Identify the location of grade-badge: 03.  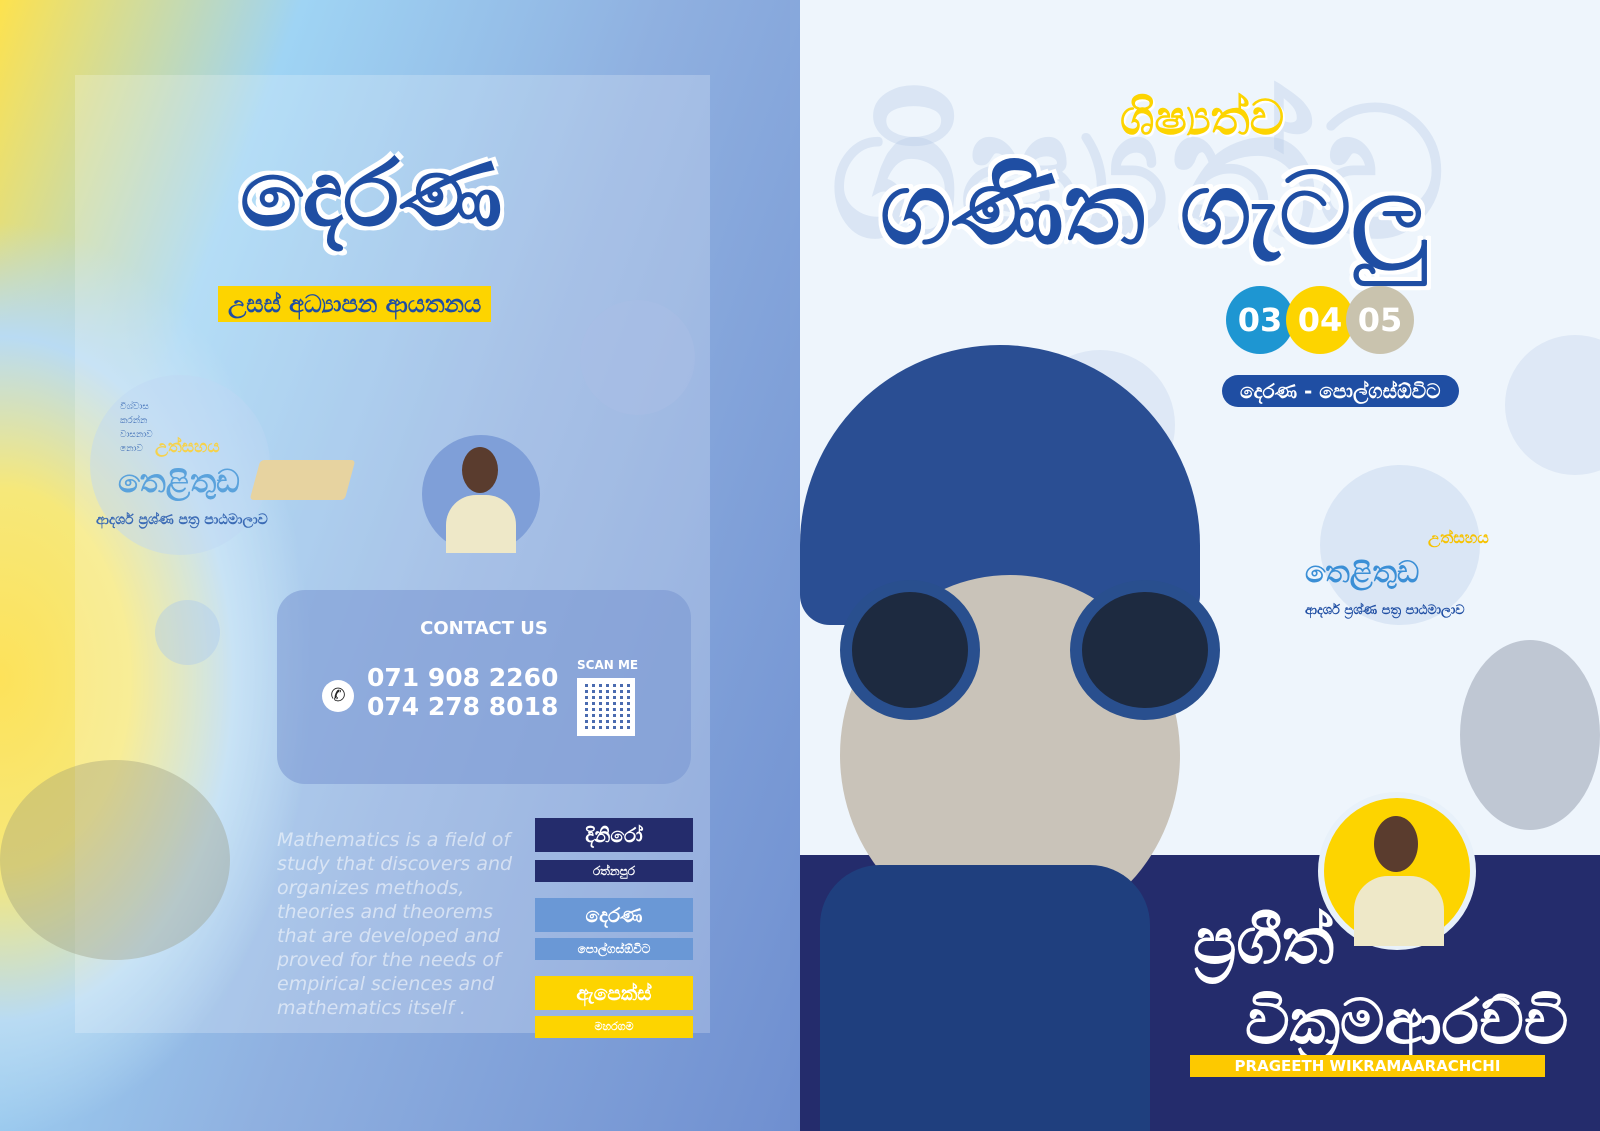
(1260, 320).